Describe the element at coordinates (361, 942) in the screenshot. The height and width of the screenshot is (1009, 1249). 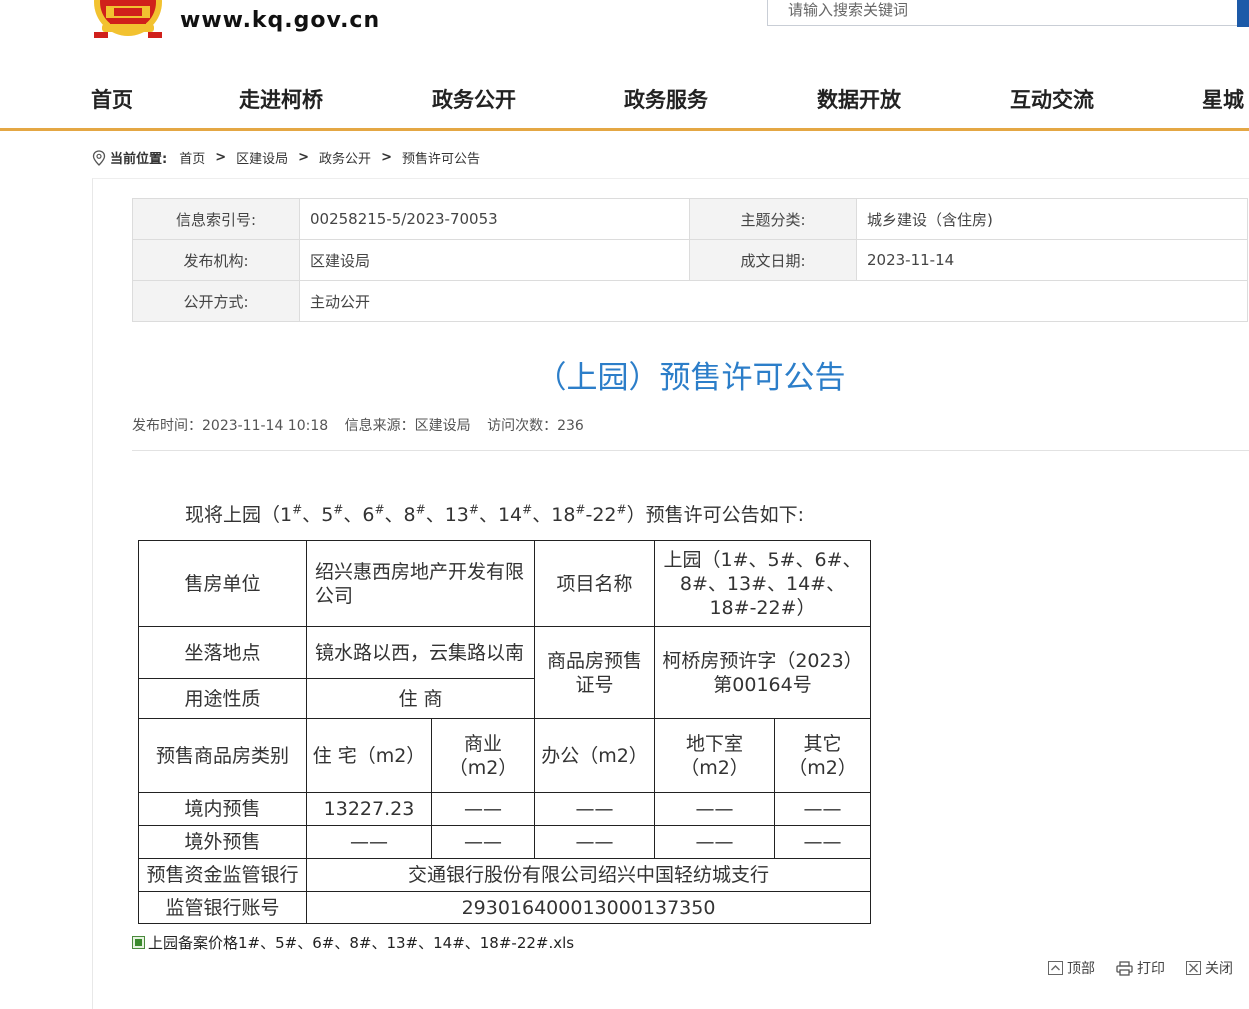
I see `attachment-filename: 上园备案价格1#、5#、6#、8#、13#、14#、18#-22#.xls` at that location.